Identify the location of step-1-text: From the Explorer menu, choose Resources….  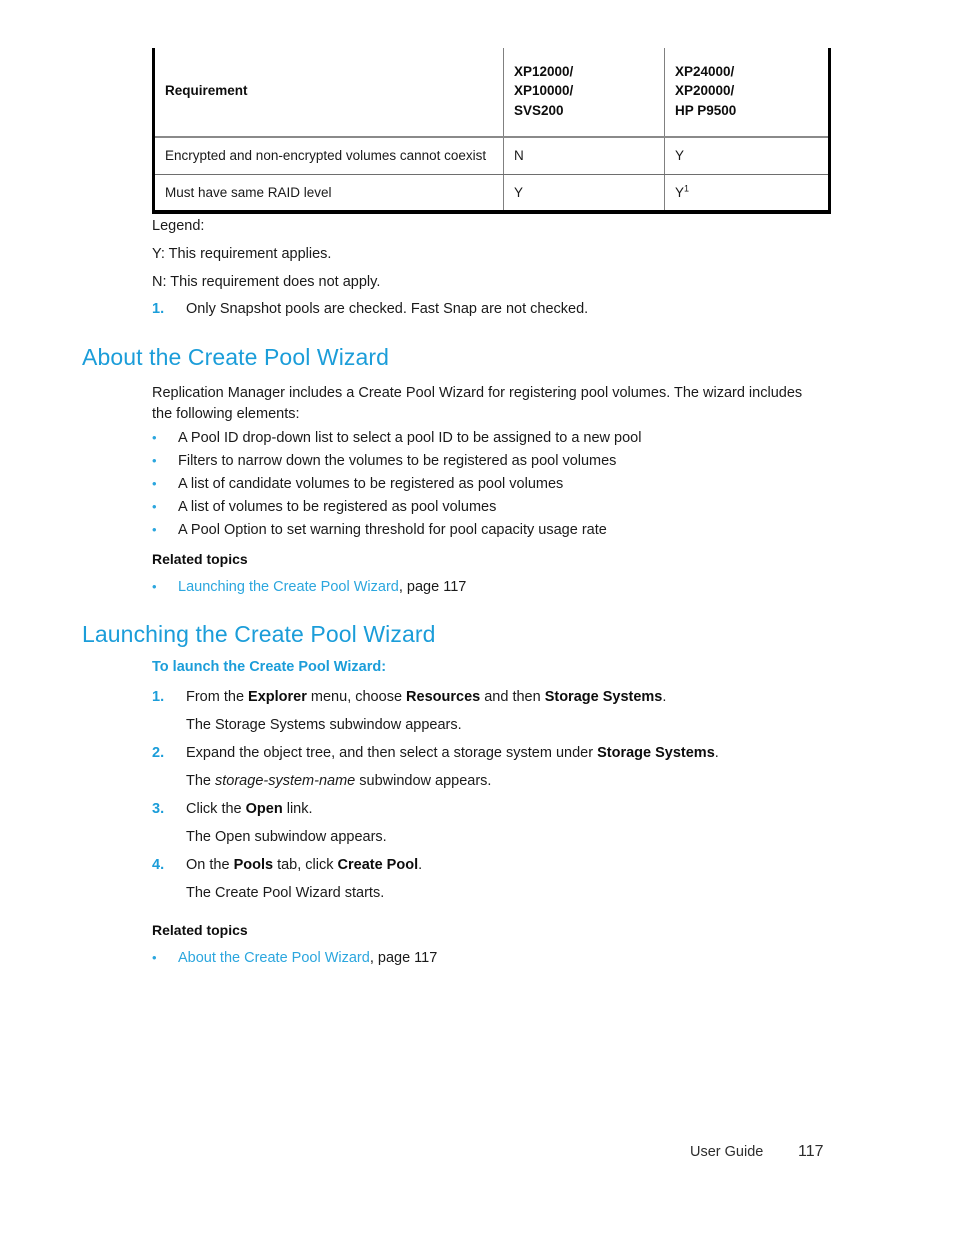
(519, 698).